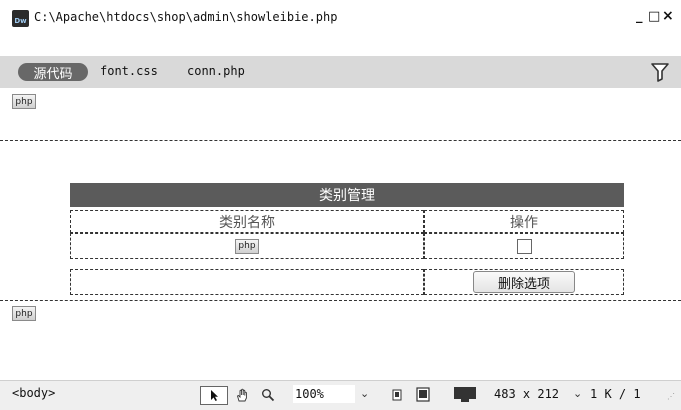 The image size is (681, 410). I want to click on close-button: ×, so click(668, 16).